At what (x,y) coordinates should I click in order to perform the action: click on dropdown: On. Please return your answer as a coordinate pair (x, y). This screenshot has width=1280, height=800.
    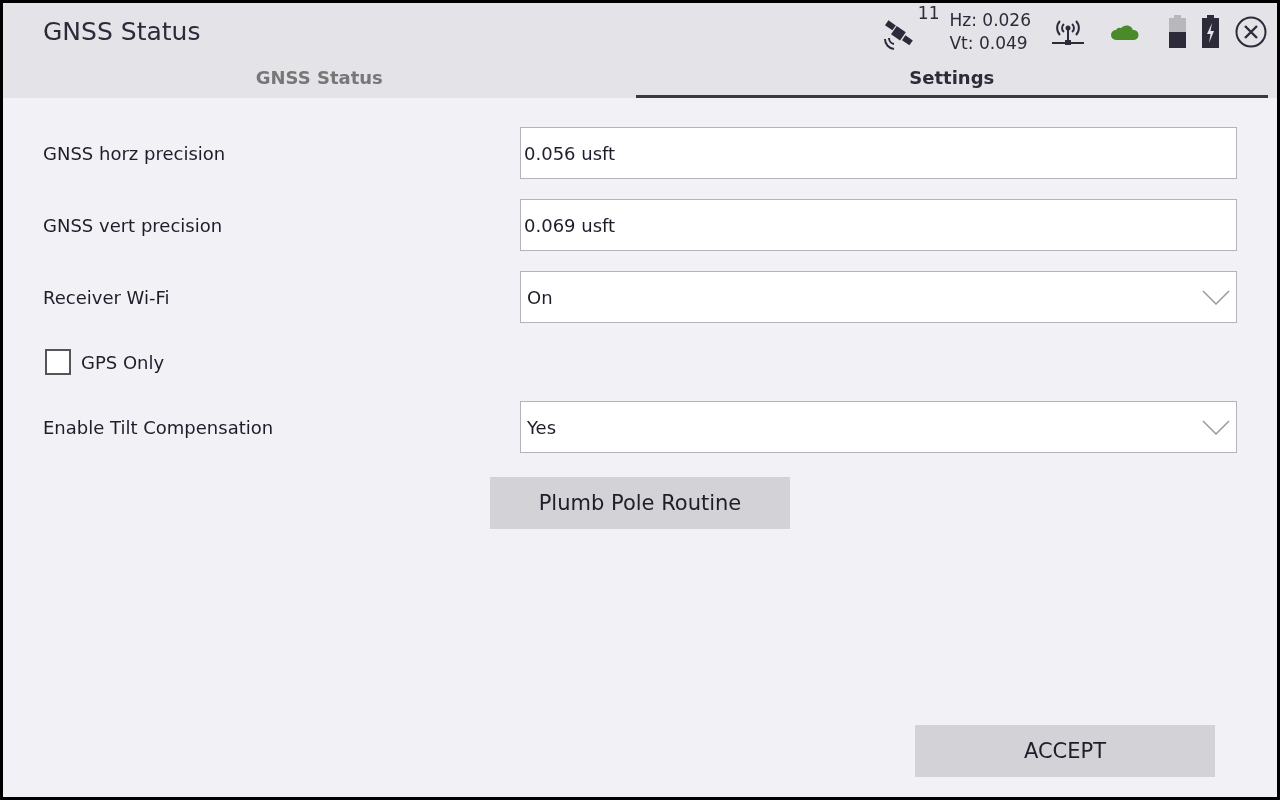
    Looking at the image, I should click on (878, 297).